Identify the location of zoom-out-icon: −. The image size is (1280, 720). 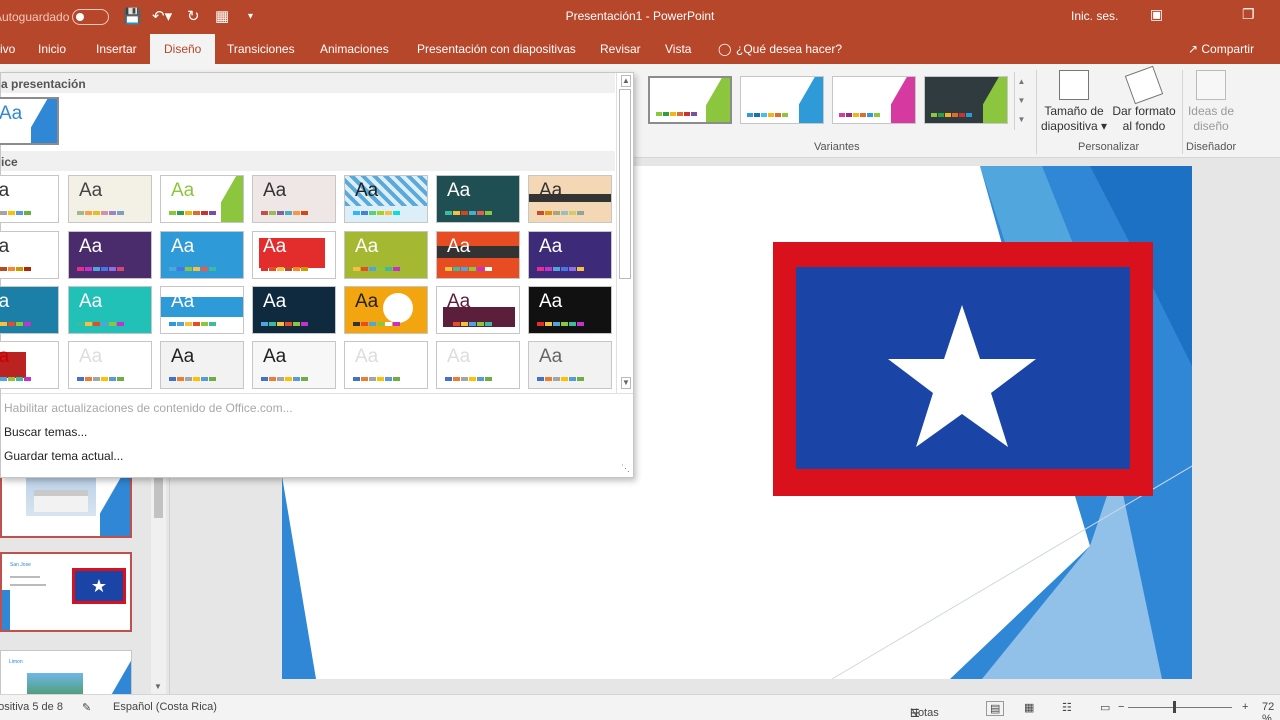
(1121, 707).